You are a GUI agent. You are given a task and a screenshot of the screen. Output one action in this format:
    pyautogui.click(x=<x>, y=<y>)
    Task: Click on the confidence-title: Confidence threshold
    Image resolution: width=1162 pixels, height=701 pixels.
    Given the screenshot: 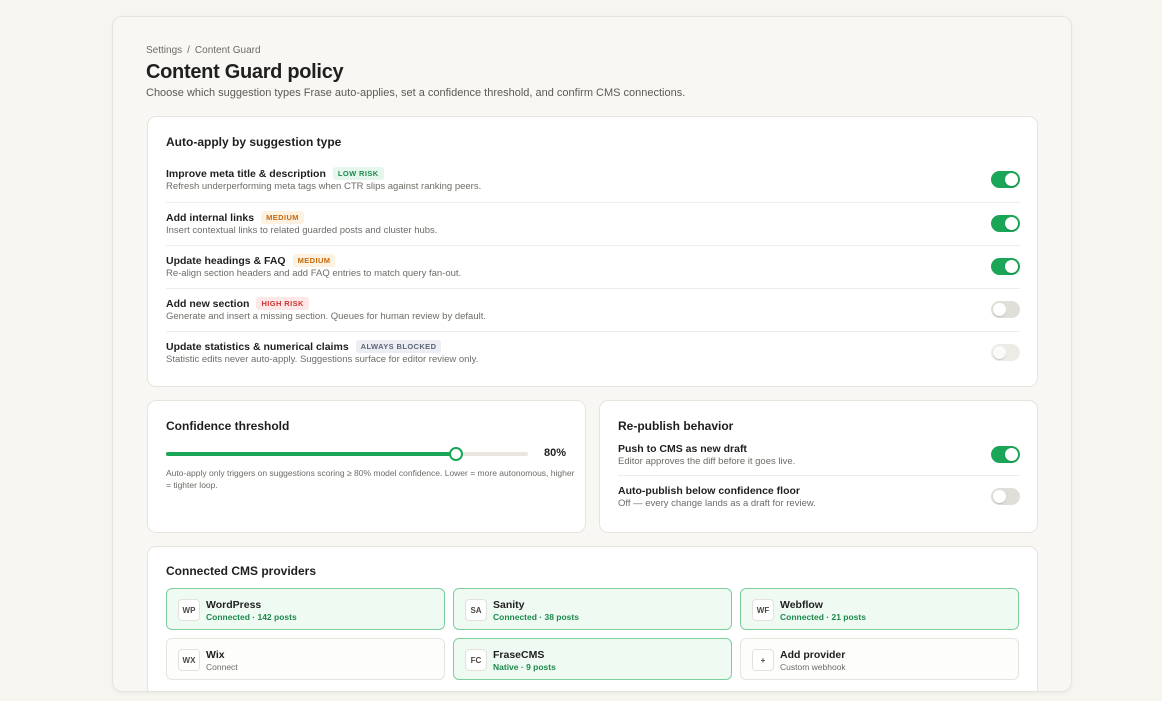 What is the action you would take?
    pyautogui.click(x=228, y=426)
    